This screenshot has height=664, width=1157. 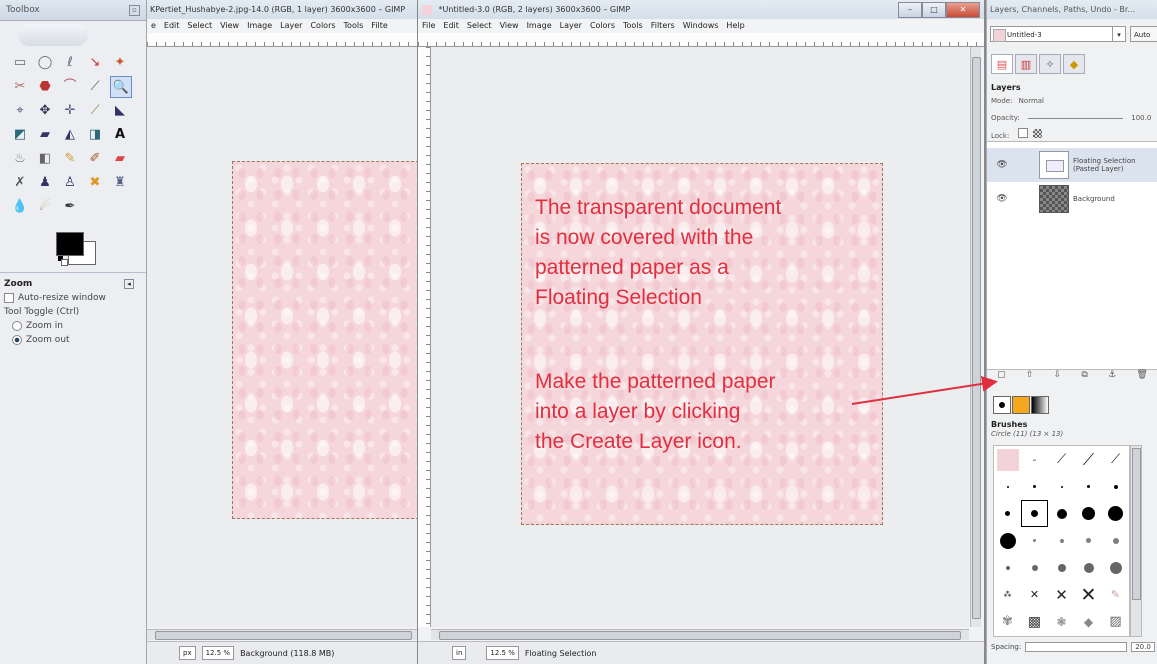 I want to click on window2-vscroll-thumb, so click(x=976, y=338).